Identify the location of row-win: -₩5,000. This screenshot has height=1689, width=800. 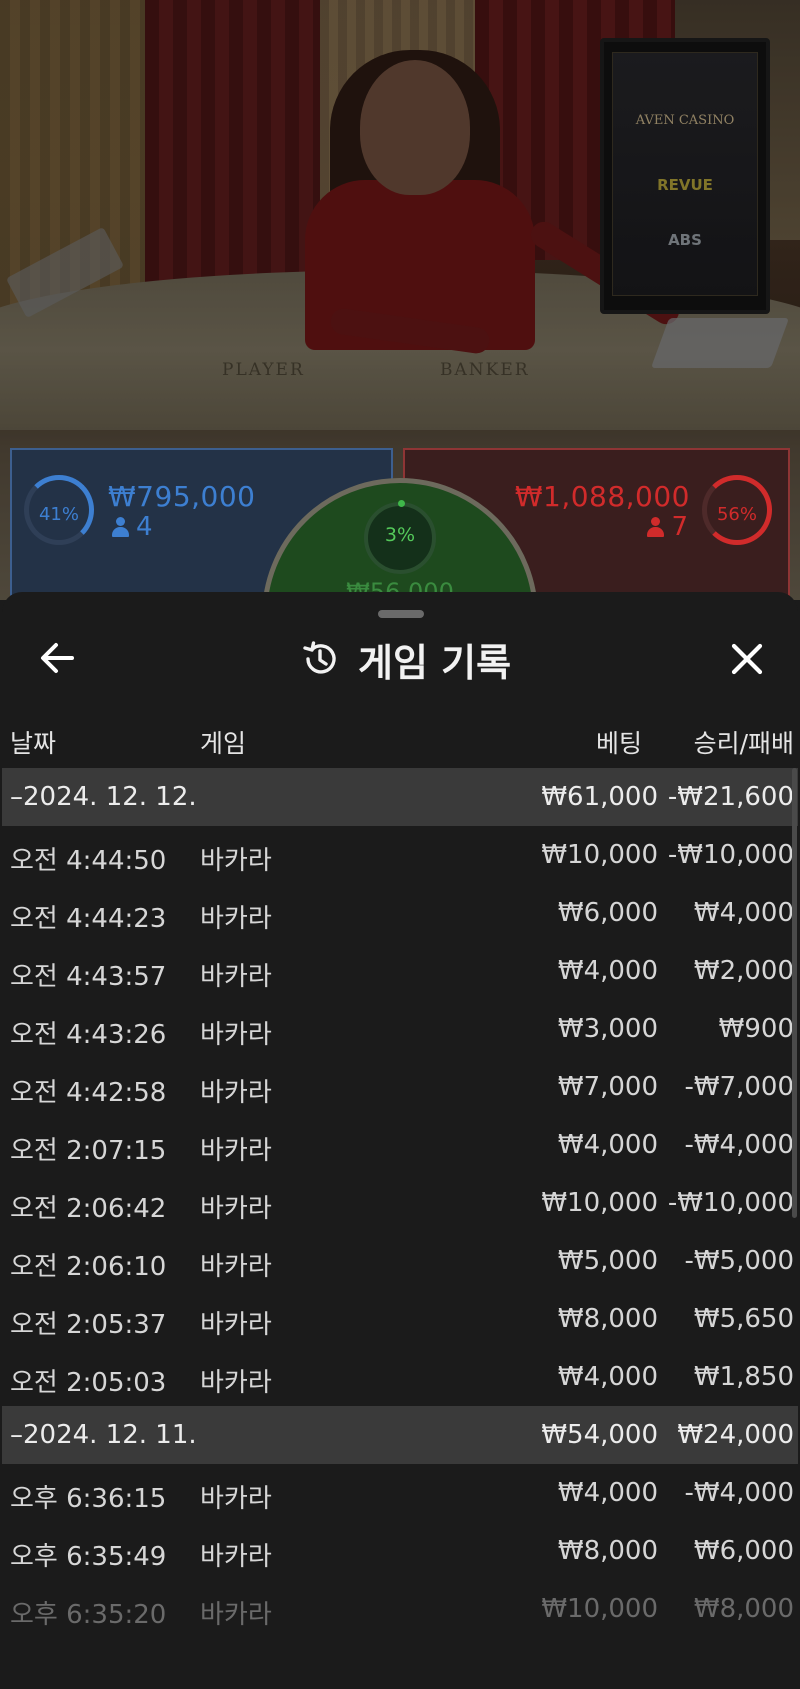
(739, 1261).